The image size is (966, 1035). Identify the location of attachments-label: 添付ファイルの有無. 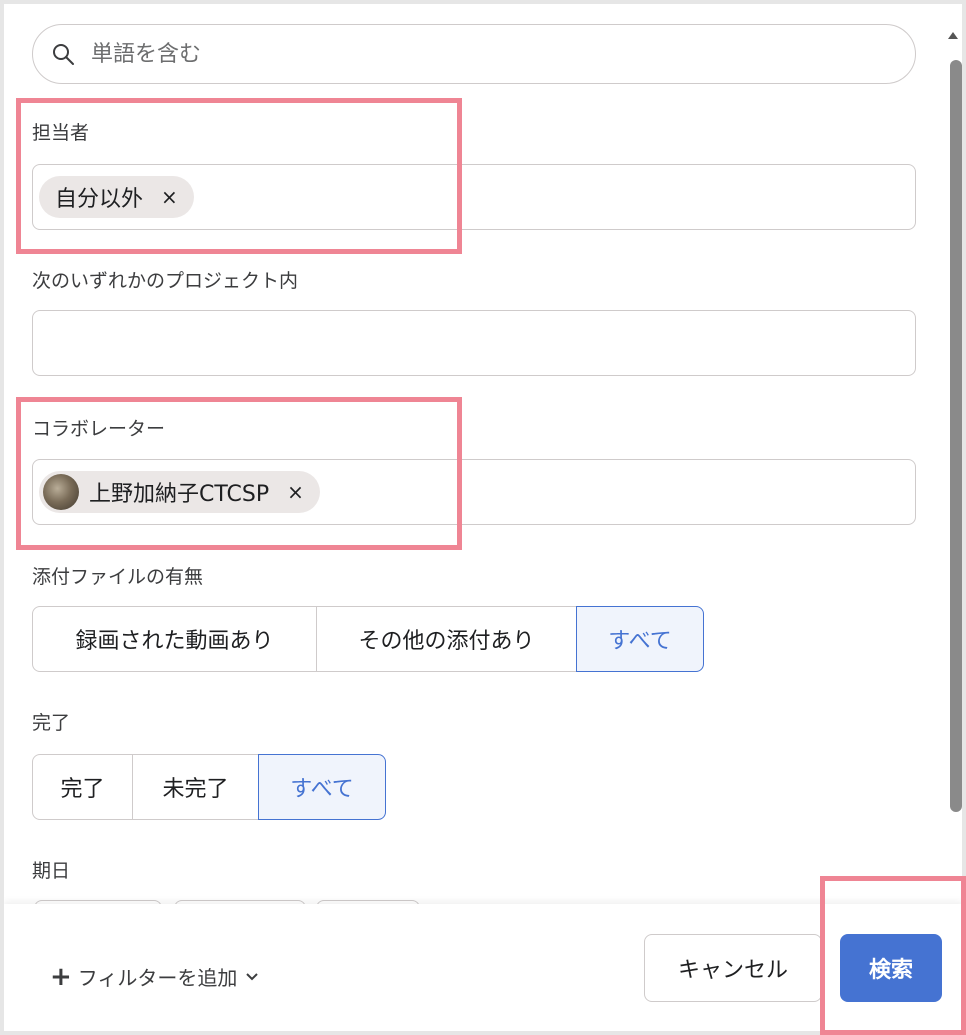
(118, 577).